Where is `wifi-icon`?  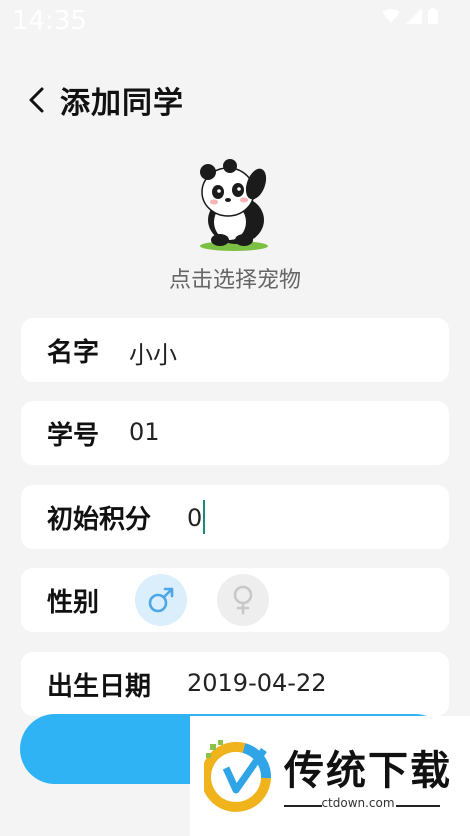
wifi-icon is located at coordinates (391, 16).